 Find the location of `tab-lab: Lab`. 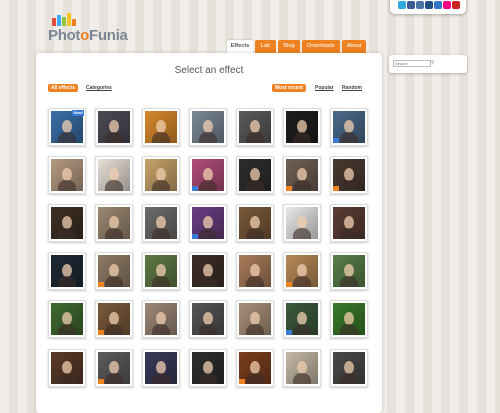

tab-lab: Lab is located at coordinates (265, 46).